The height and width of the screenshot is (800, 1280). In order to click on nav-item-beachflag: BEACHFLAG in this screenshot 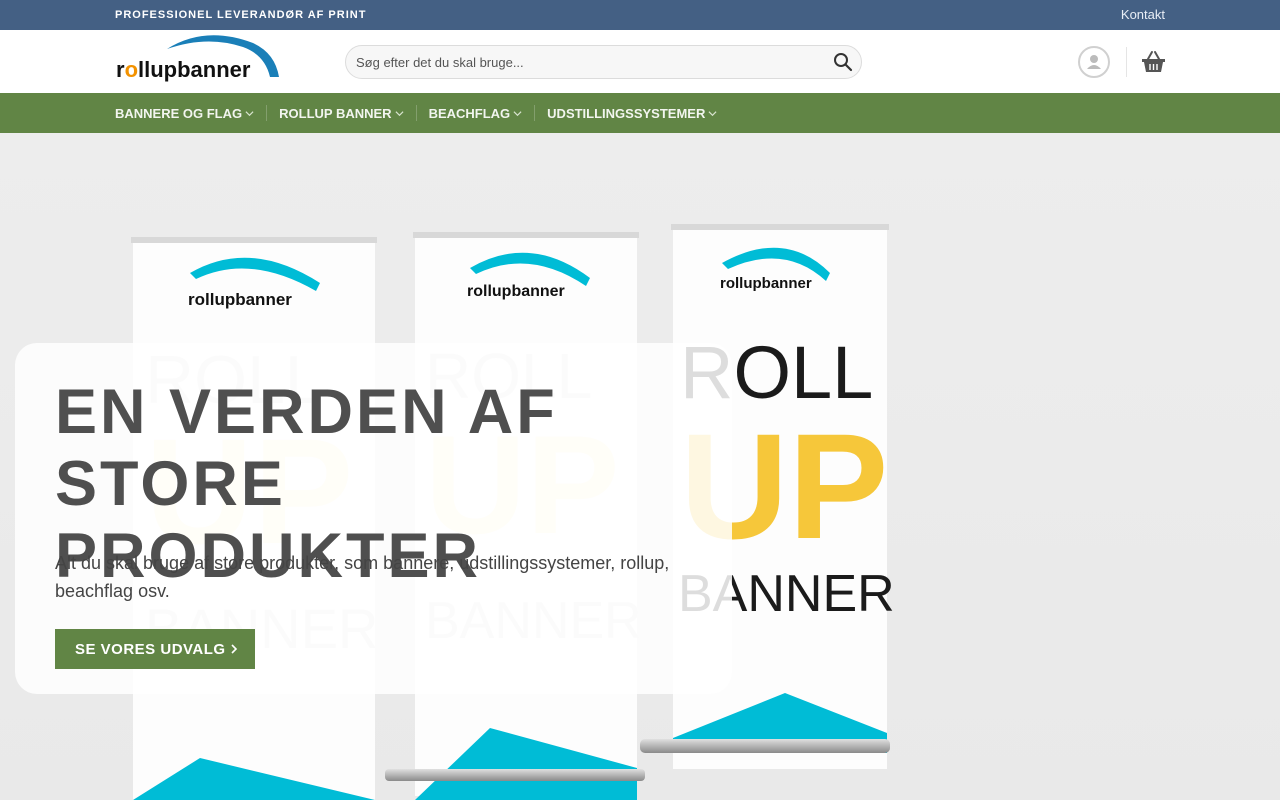, I will do `click(475, 113)`.